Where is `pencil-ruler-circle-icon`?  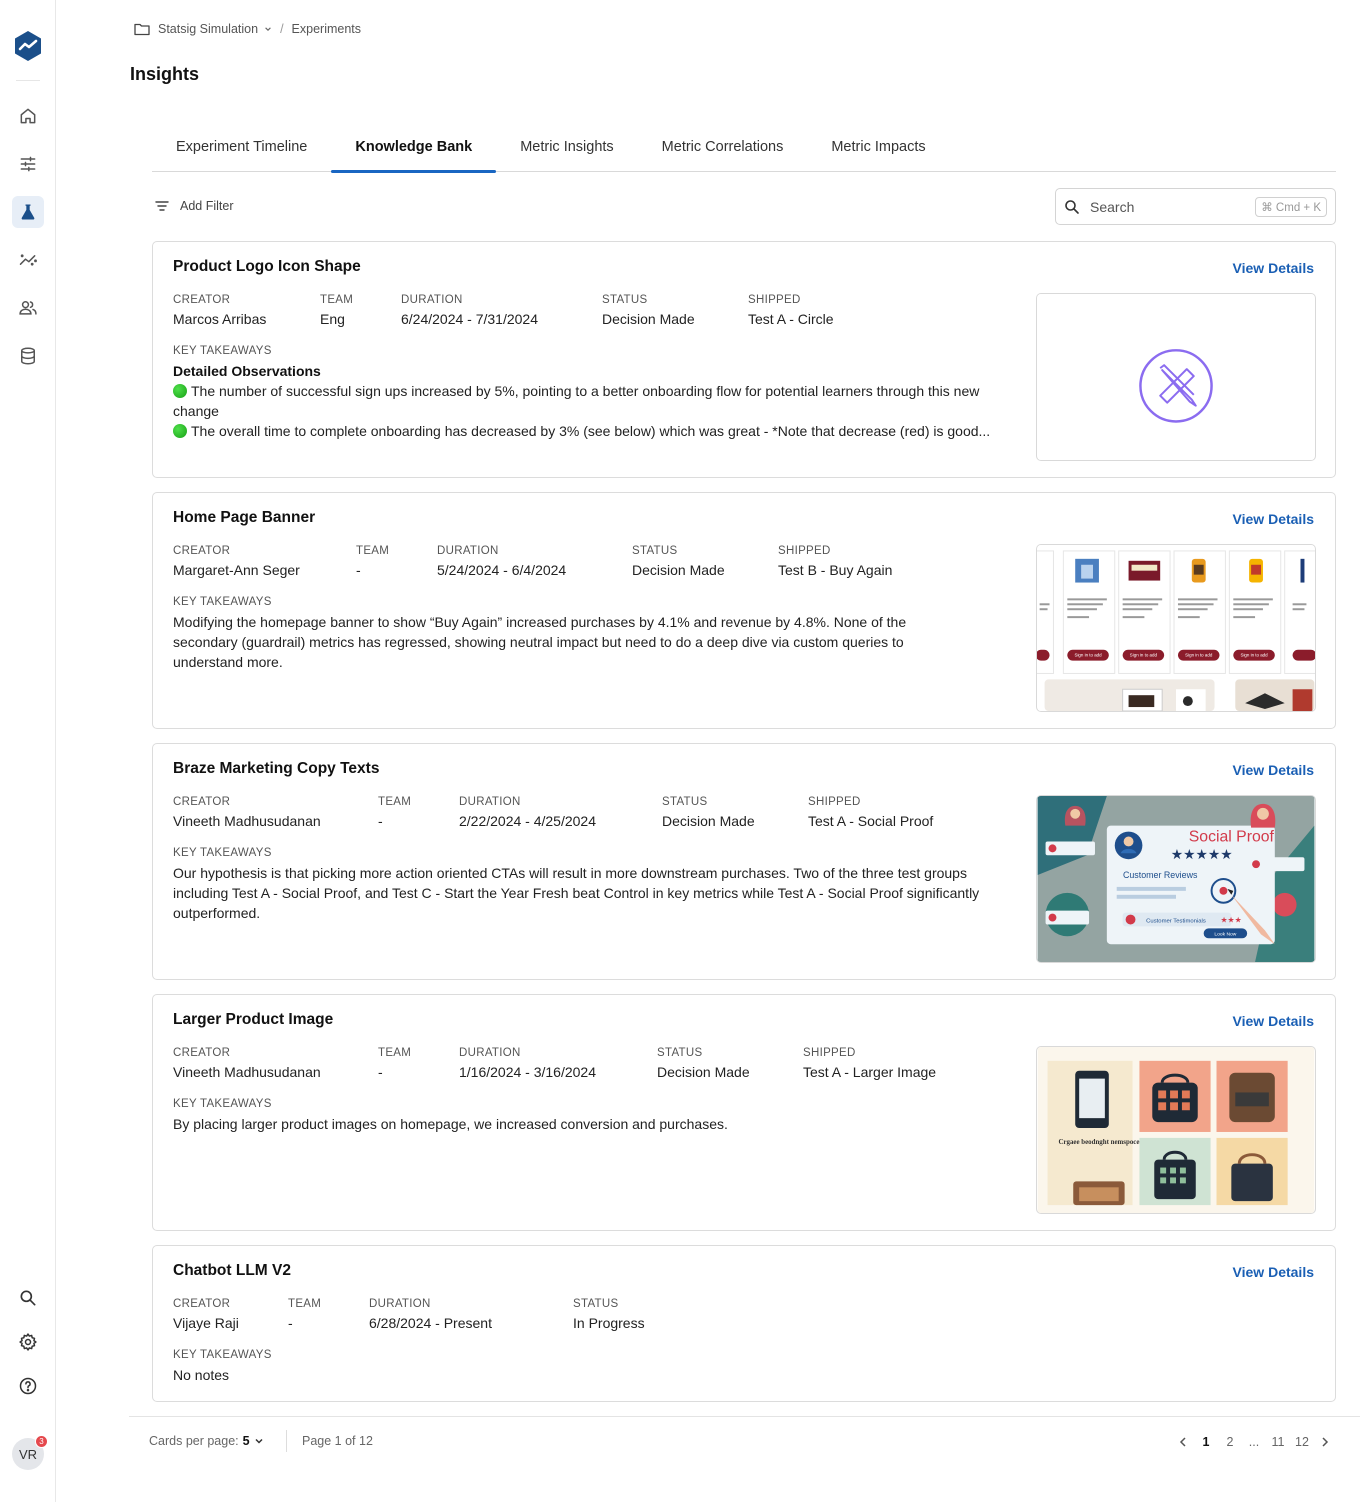 pencil-ruler-circle-icon is located at coordinates (1176, 377).